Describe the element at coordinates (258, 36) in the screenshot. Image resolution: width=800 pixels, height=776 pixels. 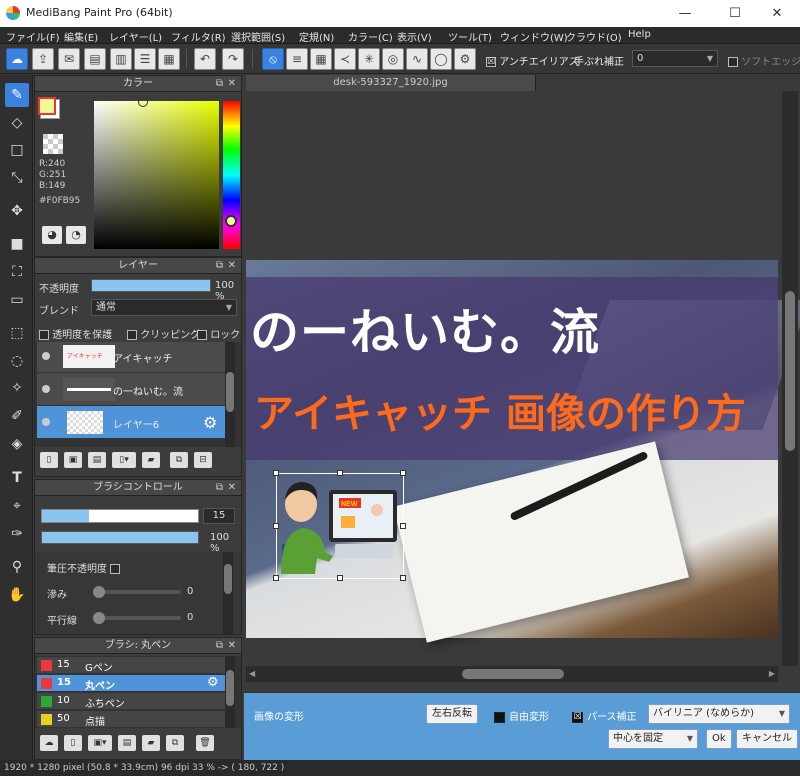
I see `menu-selection: 選択範囲(S)` at that location.